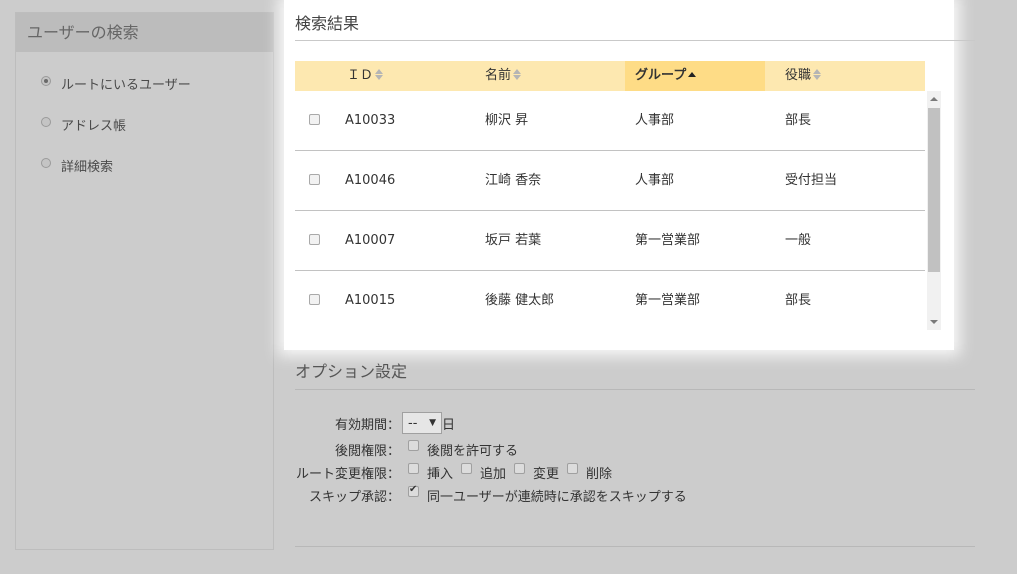 This screenshot has width=1017, height=574. Describe the element at coordinates (370, 300) in the screenshot. I see `cell-id: A10015` at that location.